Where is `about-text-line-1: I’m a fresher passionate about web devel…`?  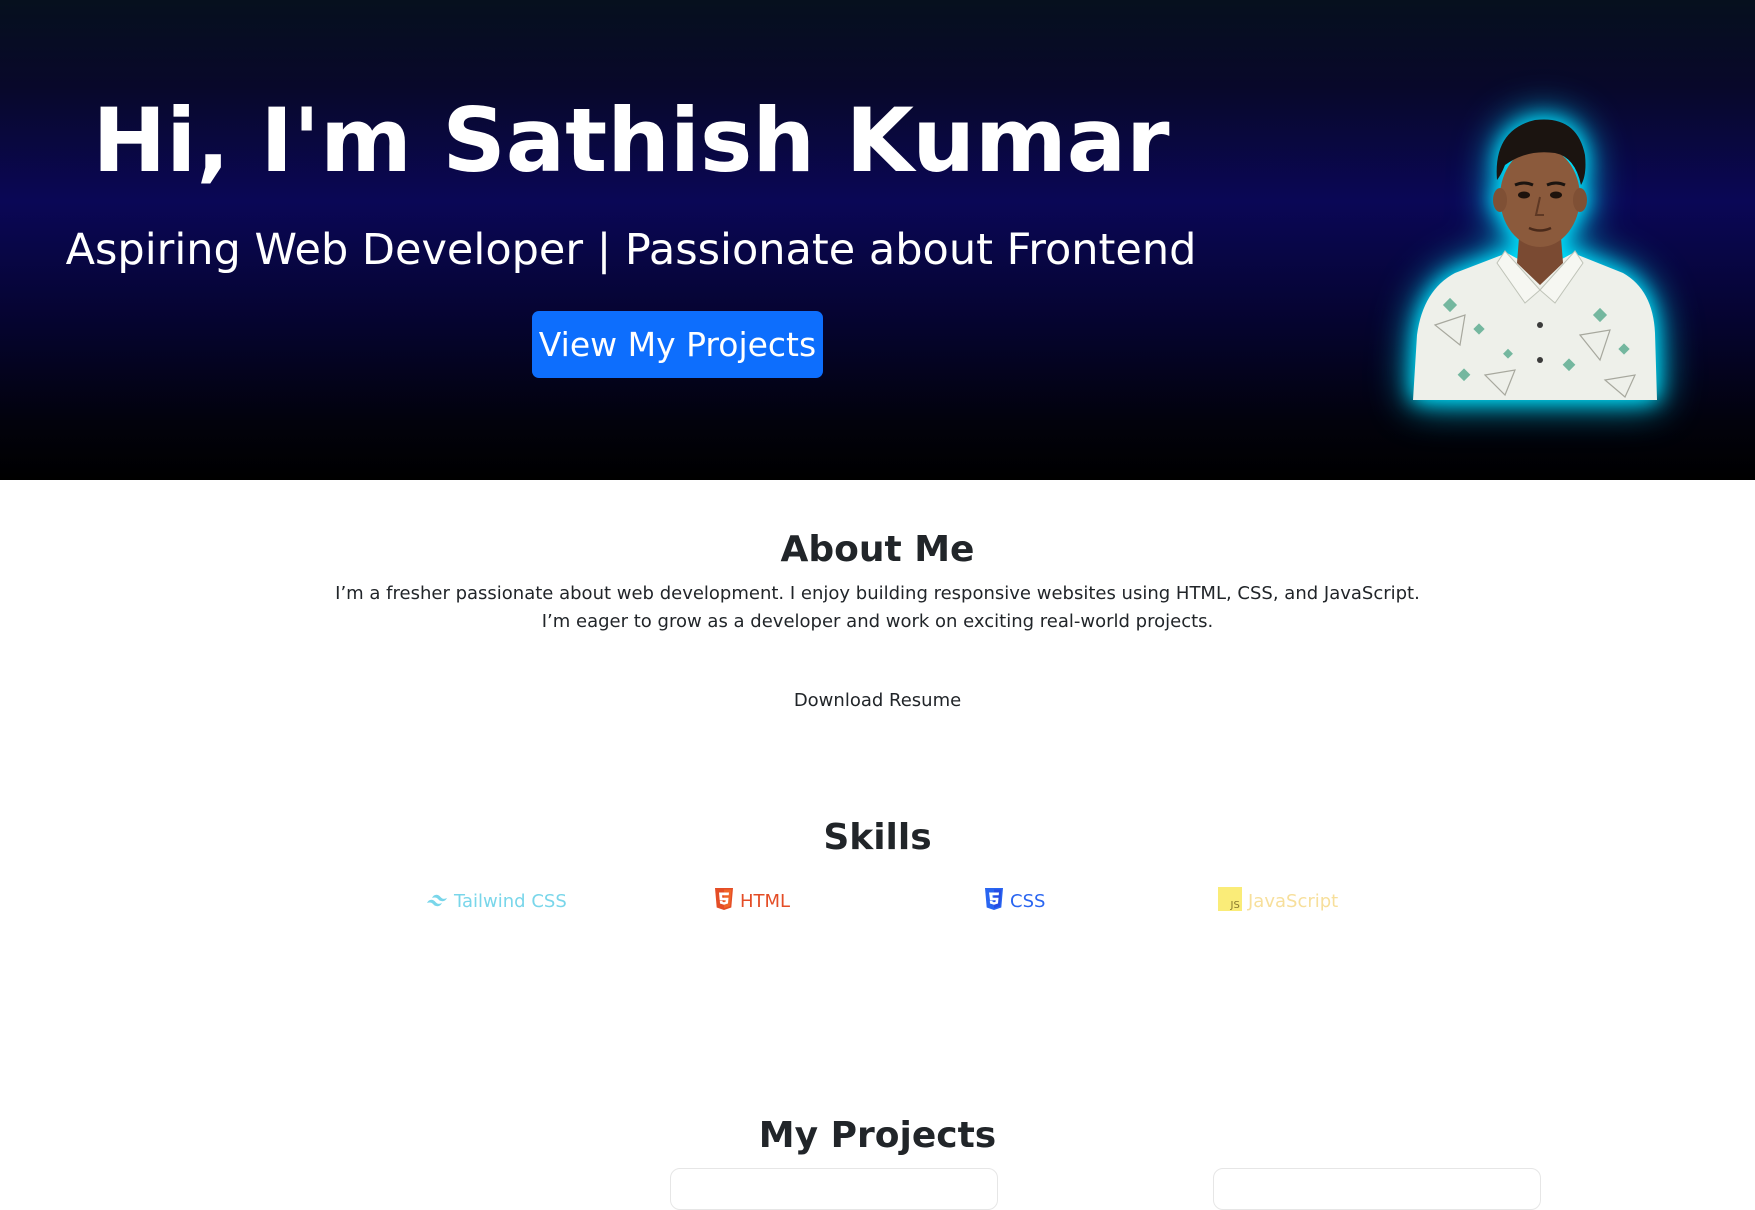 about-text-line-1: I’m a fresher passionate about web devel… is located at coordinates (877, 593).